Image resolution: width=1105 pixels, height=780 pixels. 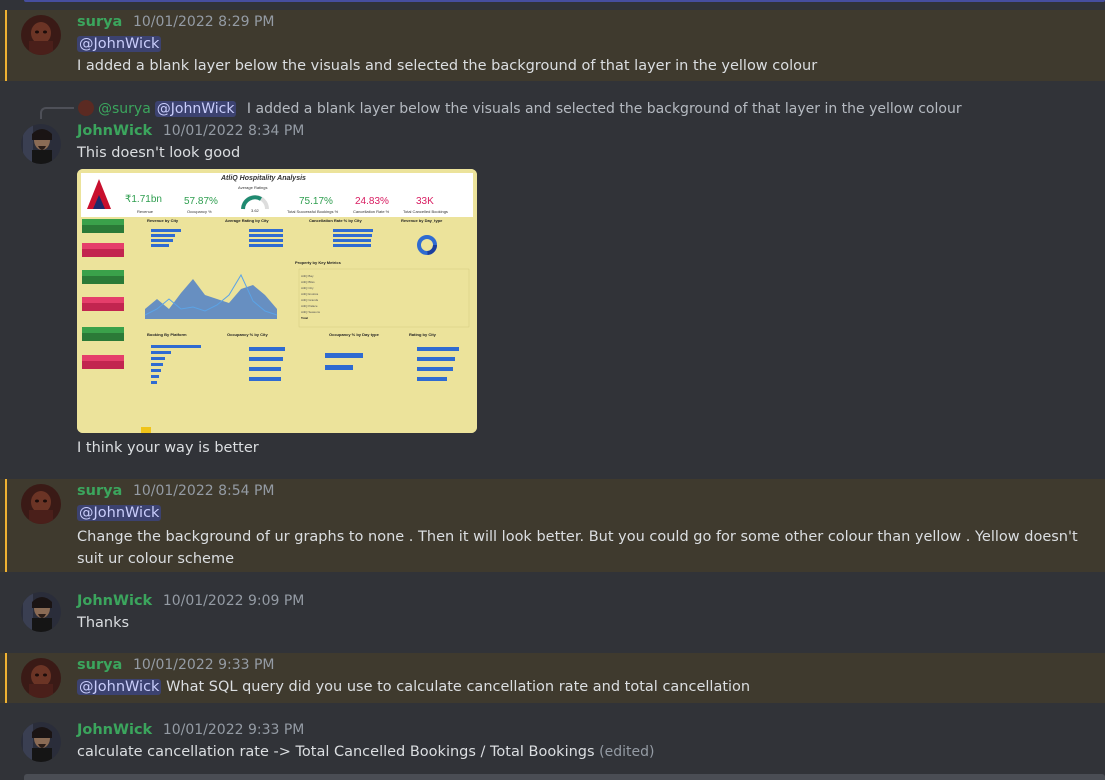 I want to click on kpi-revenue-label: Revenue, so click(x=145, y=211).